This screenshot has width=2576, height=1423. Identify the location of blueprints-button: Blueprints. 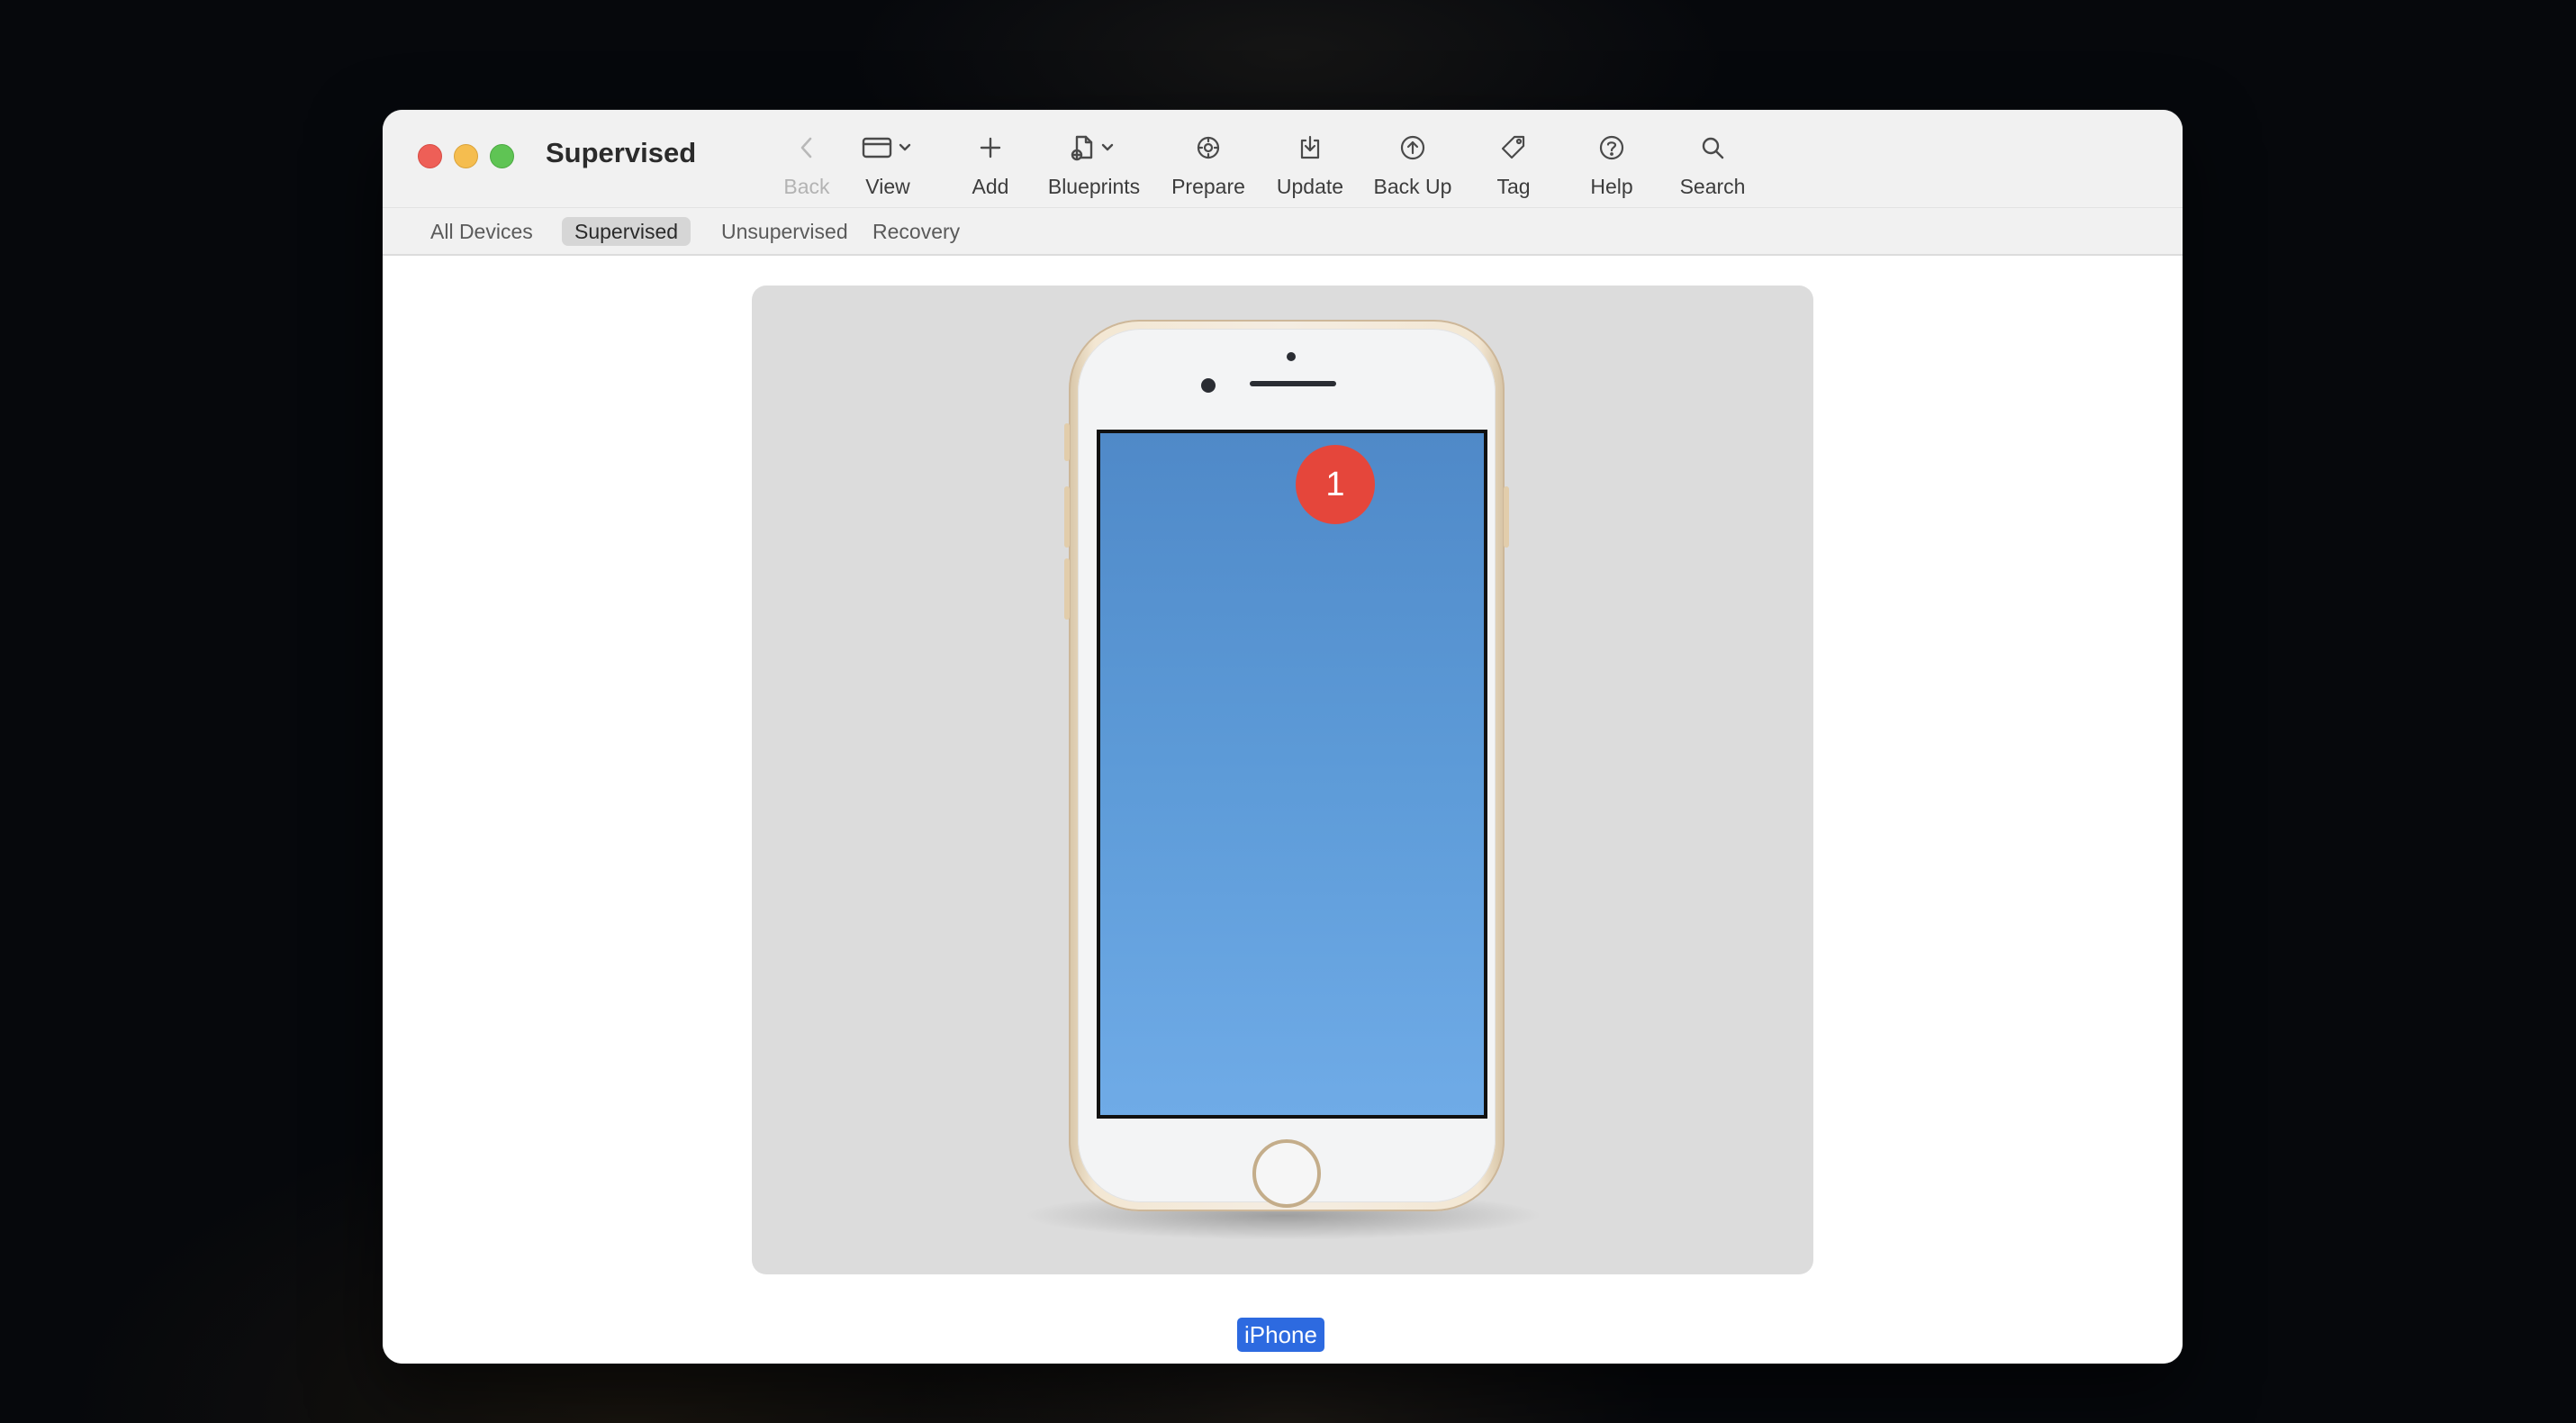
(1094, 170).